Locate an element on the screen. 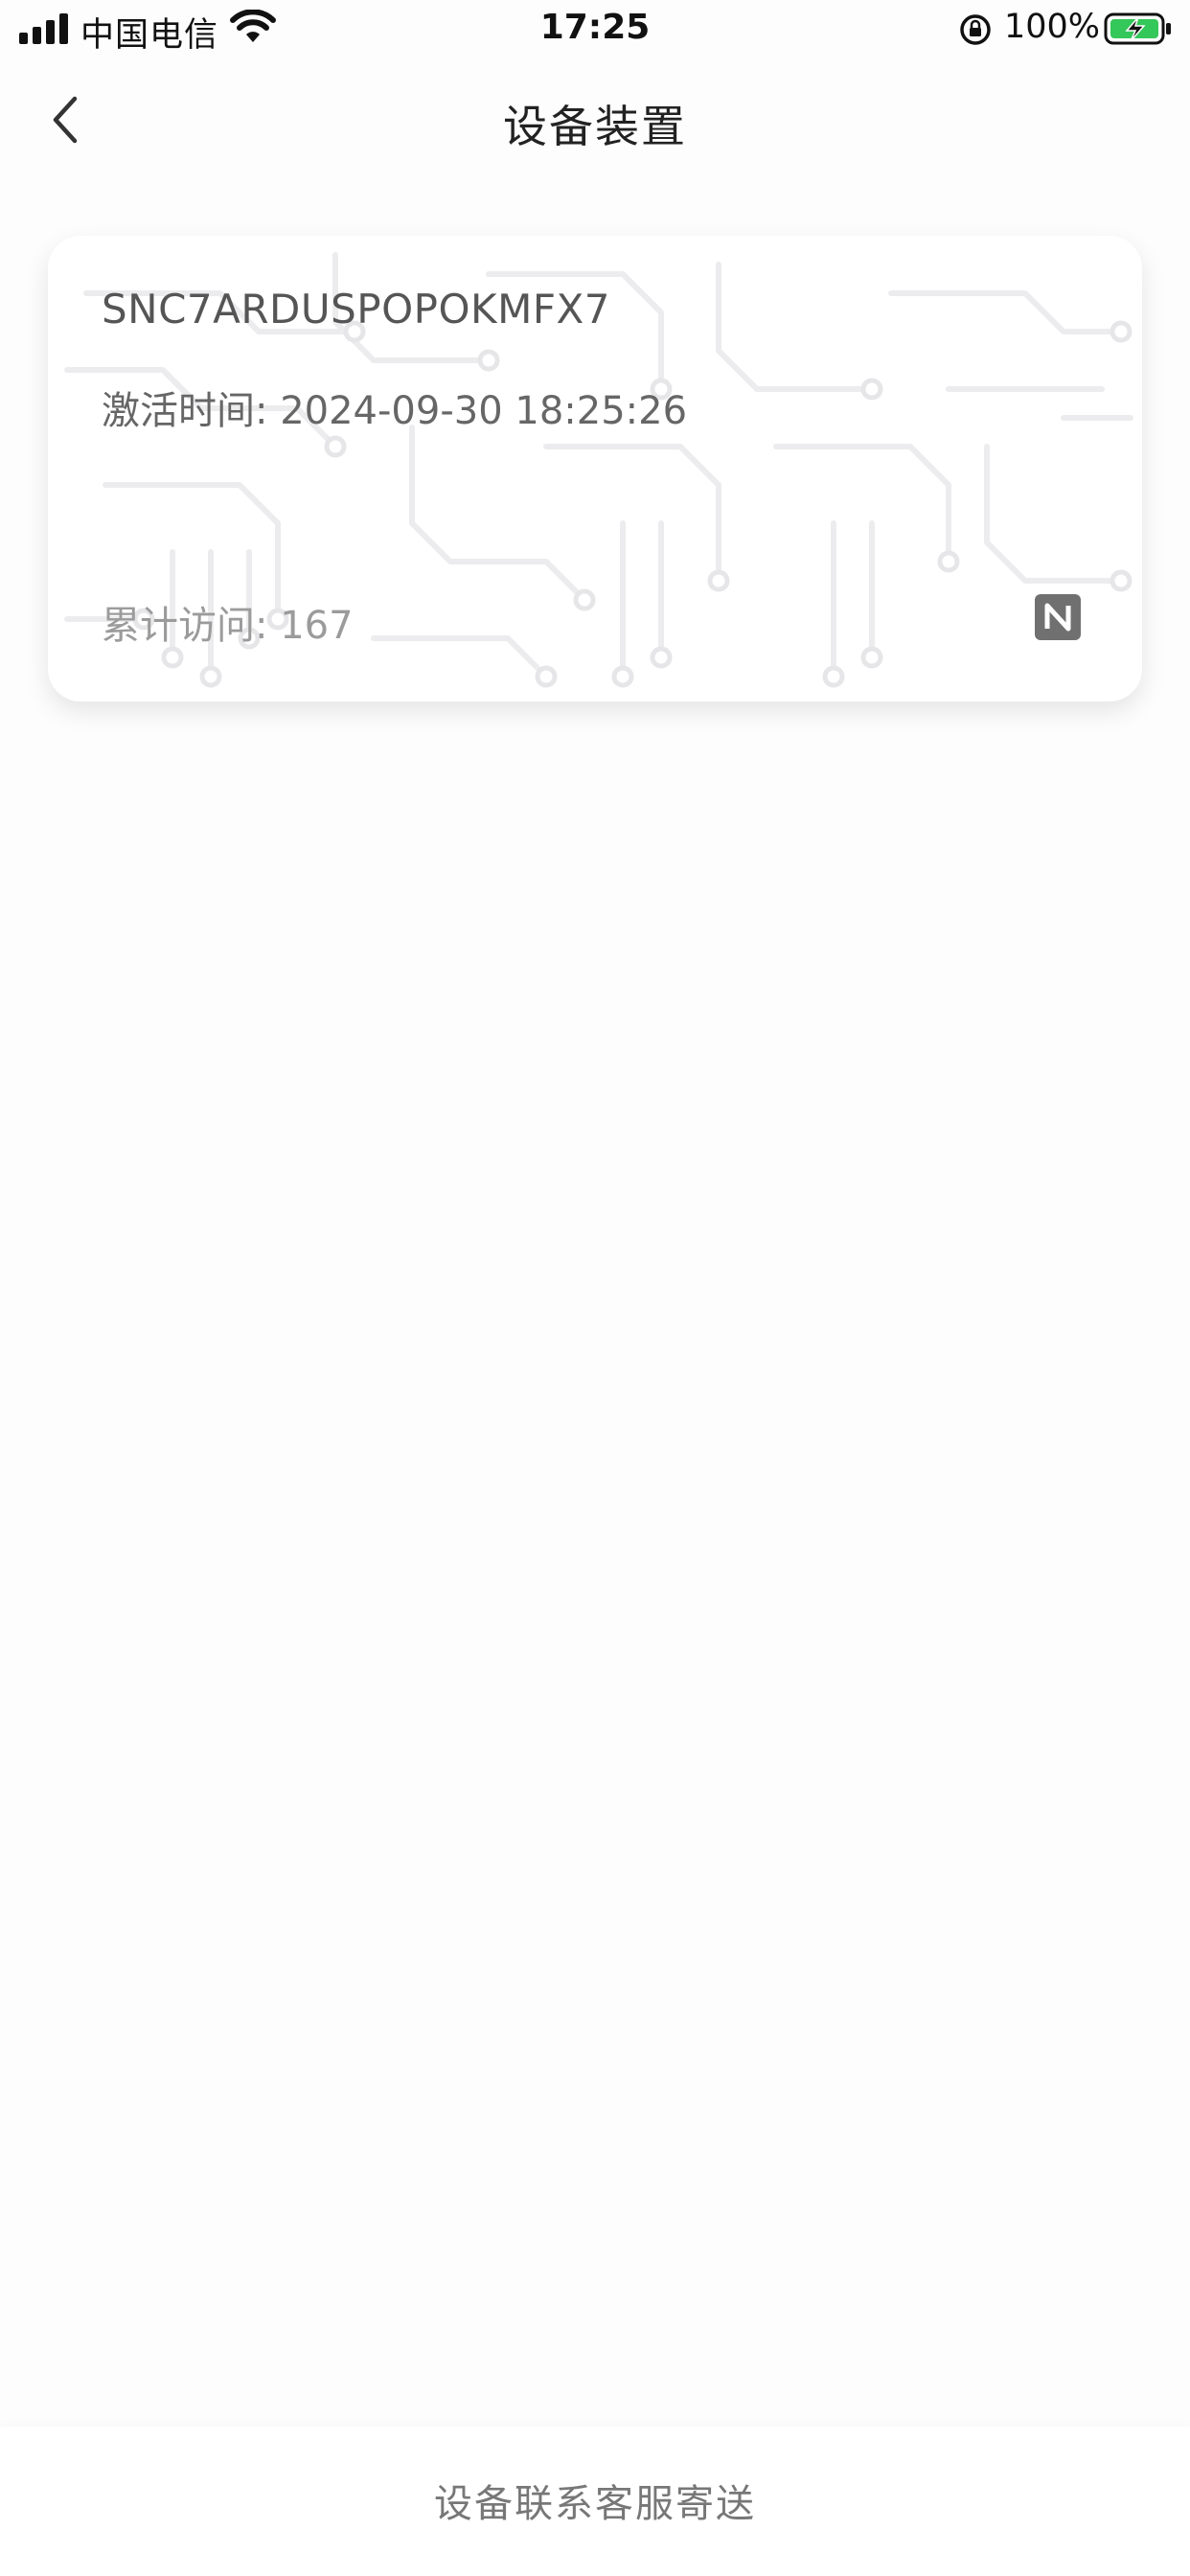 The width and height of the screenshot is (1190, 2576). bottom-action-bar: 设备联系客服寄送 is located at coordinates (595, 2501).